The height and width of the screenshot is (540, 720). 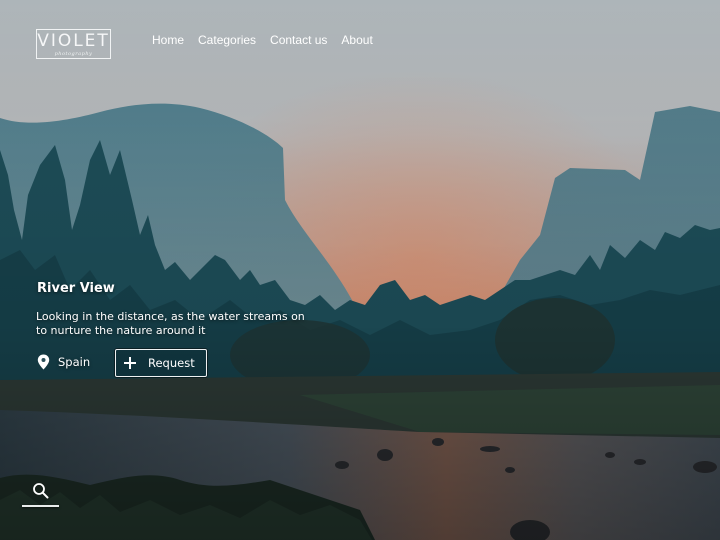 I want to click on brand-logo: VIOLET photography, so click(x=73, y=44).